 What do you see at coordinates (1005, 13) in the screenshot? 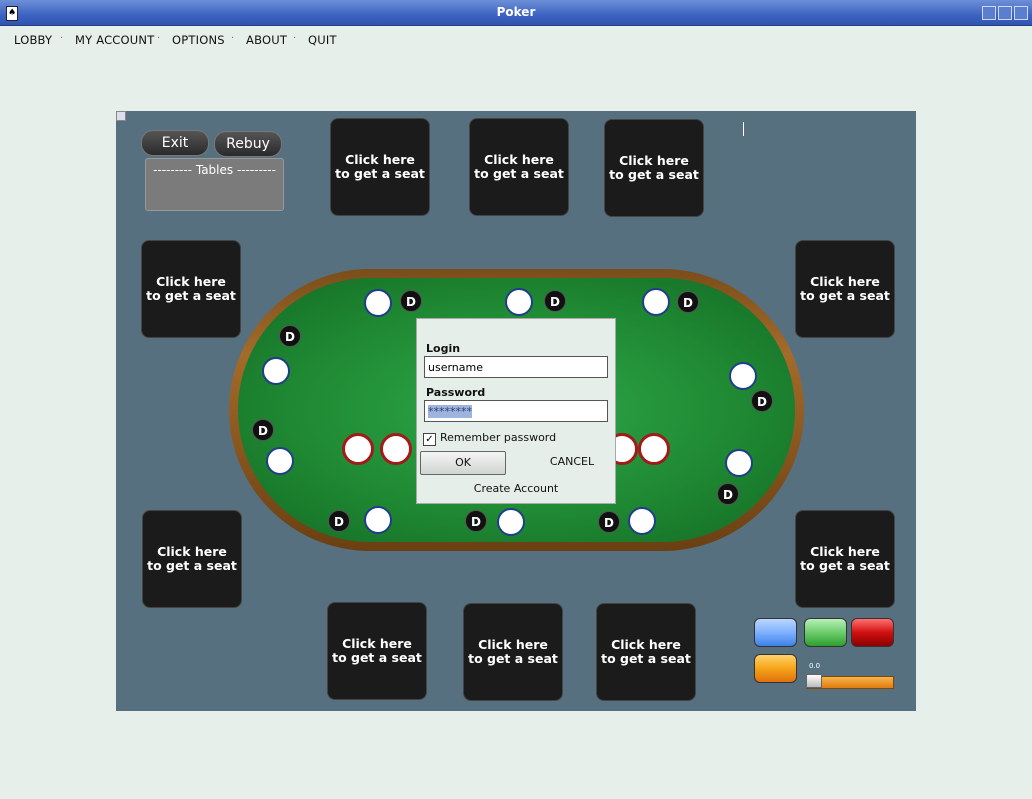
I see `maximize-icon` at bounding box center [1005, 13].